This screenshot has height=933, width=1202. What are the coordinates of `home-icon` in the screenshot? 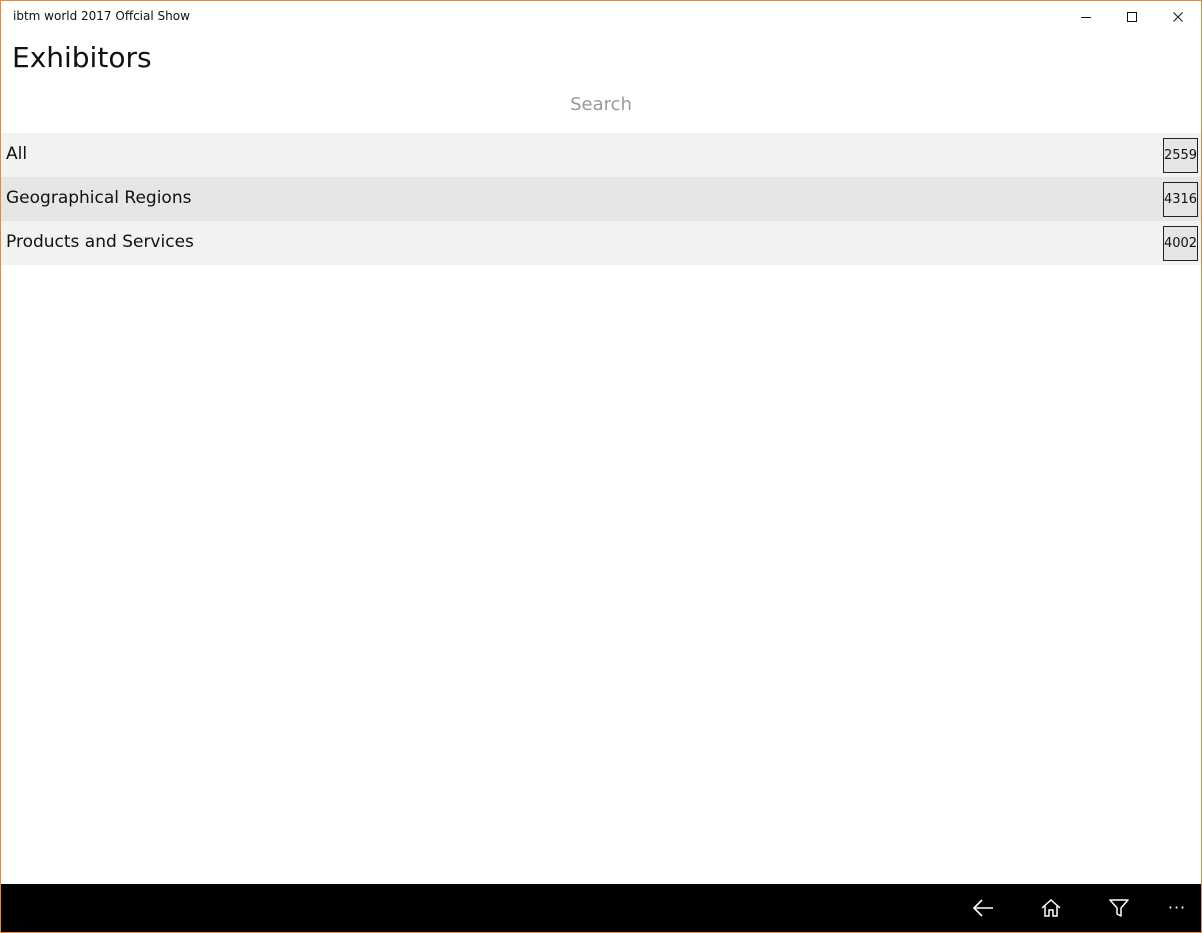 It's located at (1051, 907).